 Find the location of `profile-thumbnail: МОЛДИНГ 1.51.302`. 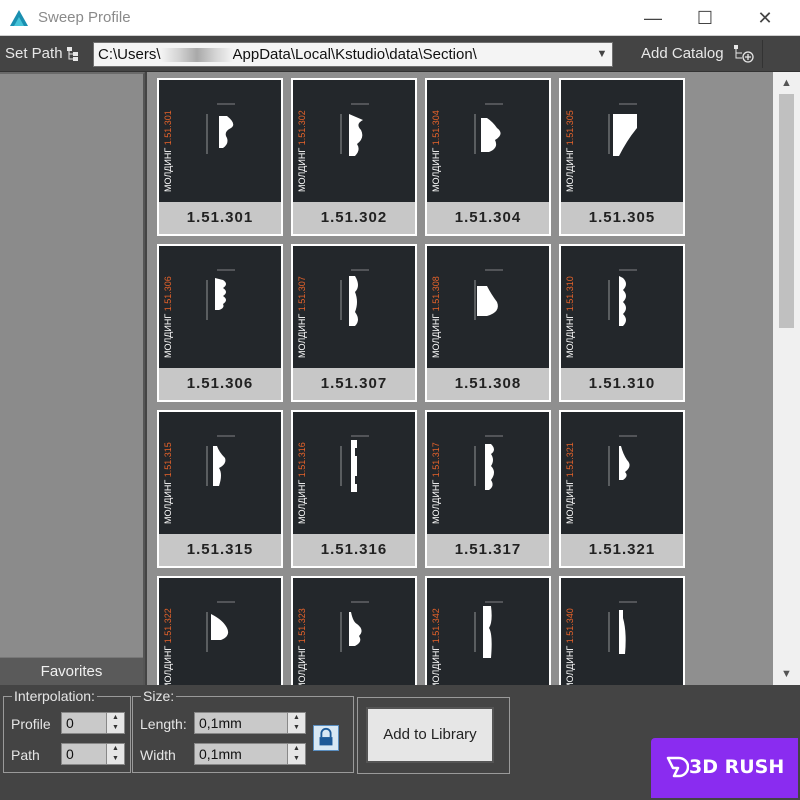

profile-thumbnail: МОЛДИНГ 1.51.302 is located at coordinates (354, 141).